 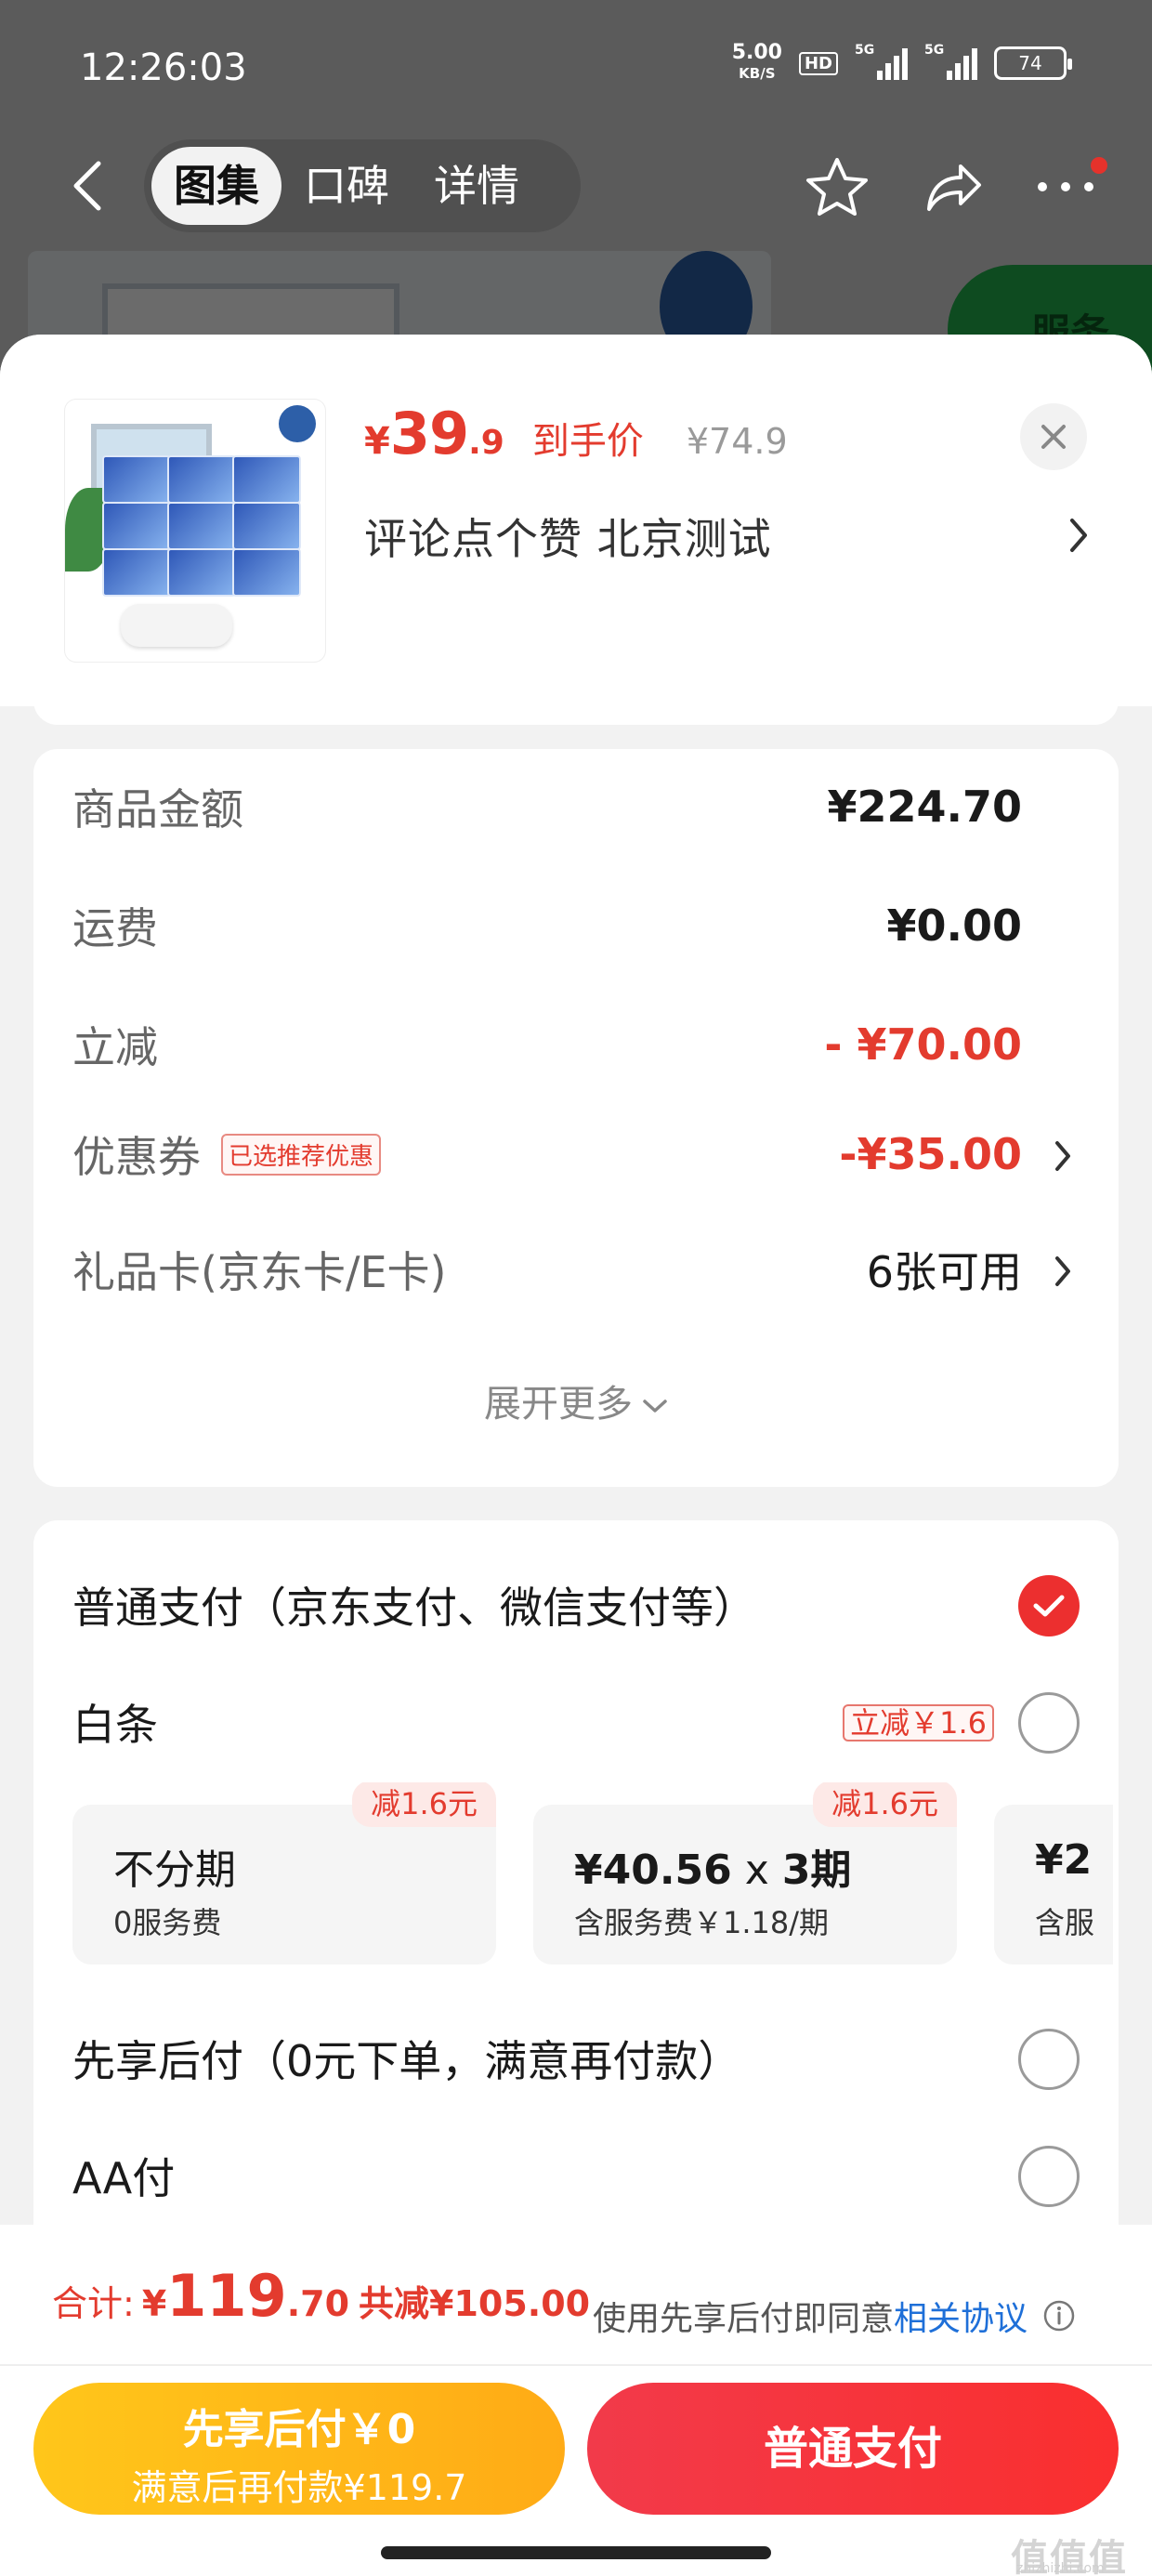 What do you see at coordinates (576, 2365) in the screenshot?
I see `divider` at bounding box center [576, 2365].